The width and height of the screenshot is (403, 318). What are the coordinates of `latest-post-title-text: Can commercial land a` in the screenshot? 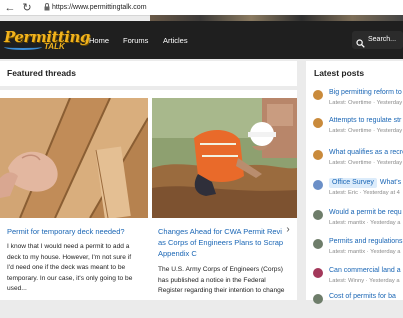 It's located at (365, 270).